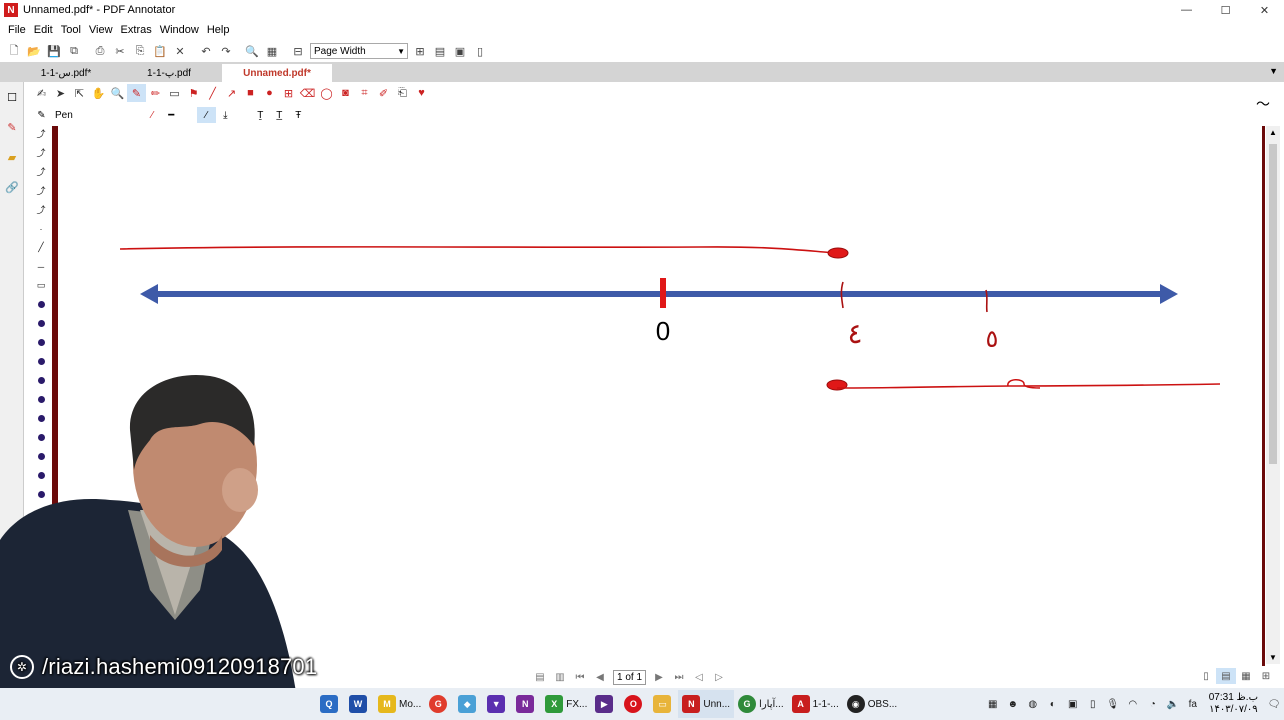 This screenshot has width=1284, height=720. Describe the element at coordinates (1274, 704) in the screenshot. I see `notification-icon: 🗨` at that location.